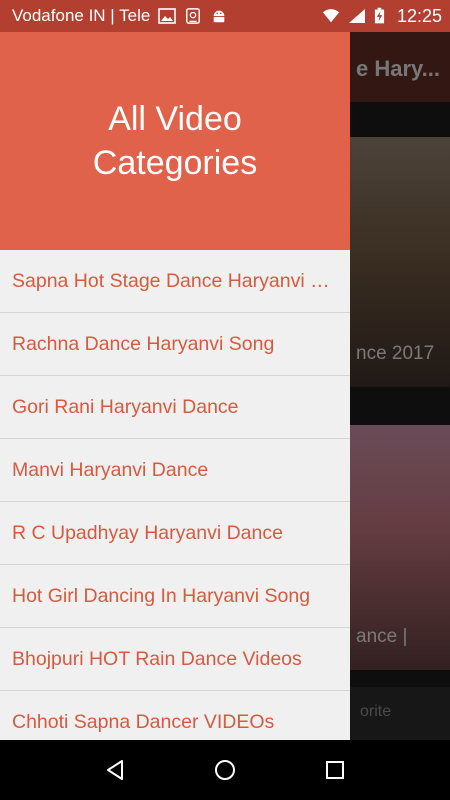 This screenshot has height=800, width=450. I want to click on category-item: Rachna Dance Haryanvi Song, so click(175, 344).